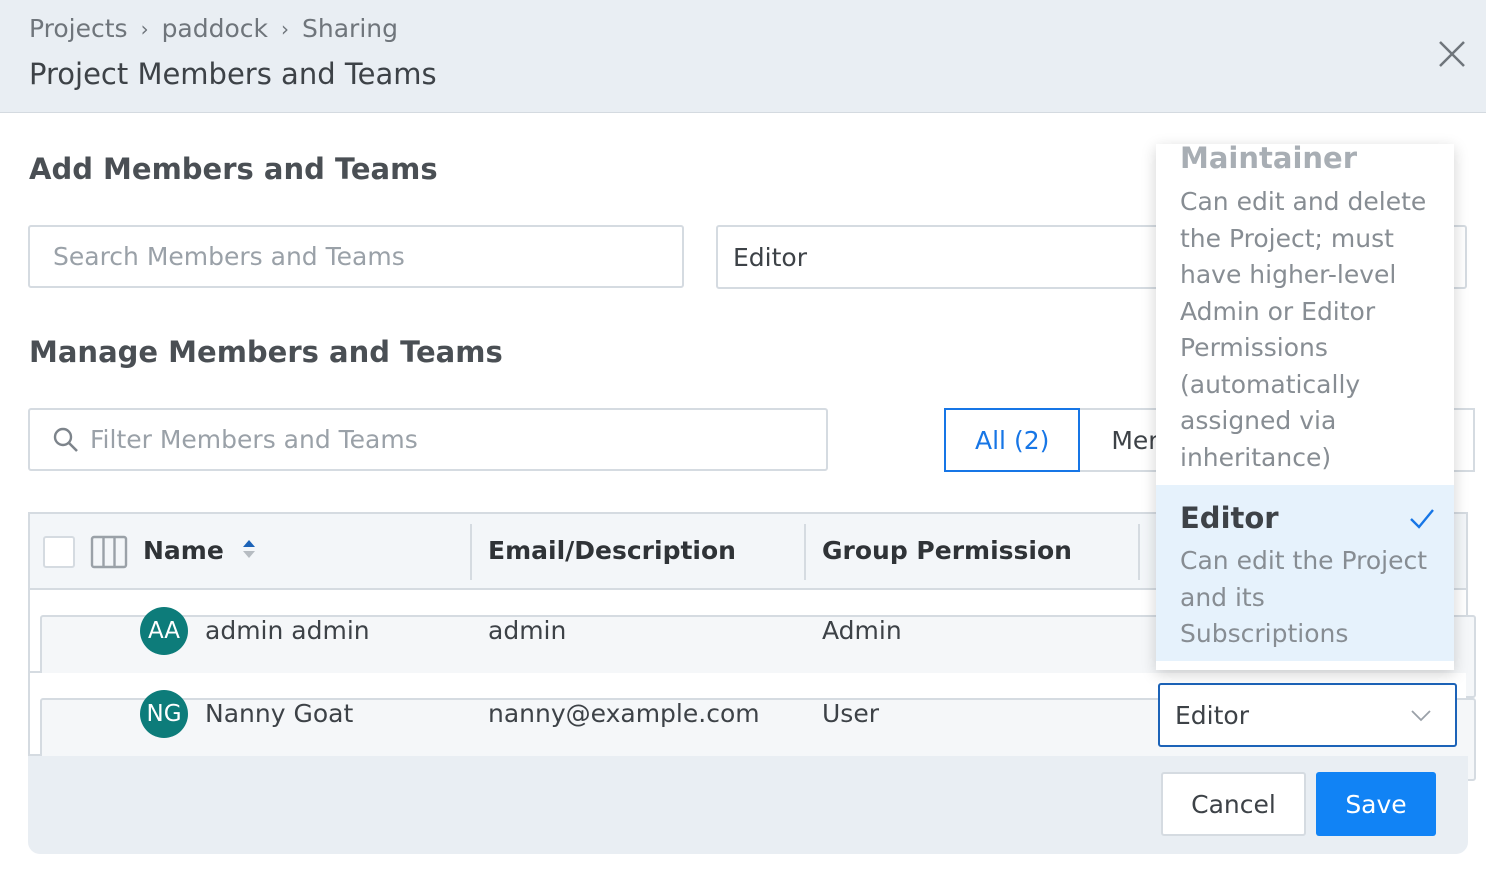 The height and width of the screenshot is (878, 1486). Describe the element at coordinates (350, 28) in the screenshot. I see `breadcrumb-sharing: Sharing` at that location.